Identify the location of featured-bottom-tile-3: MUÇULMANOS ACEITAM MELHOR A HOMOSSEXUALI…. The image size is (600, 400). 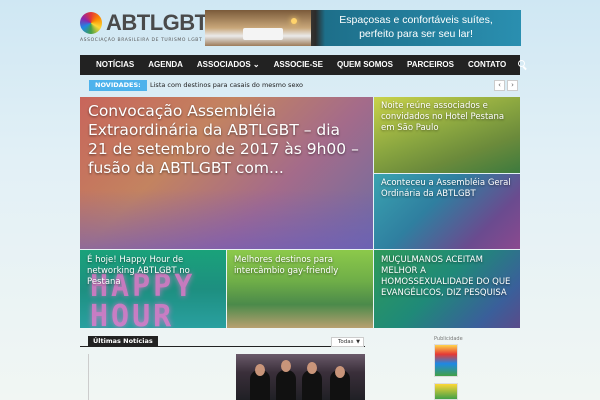
(447, 289).